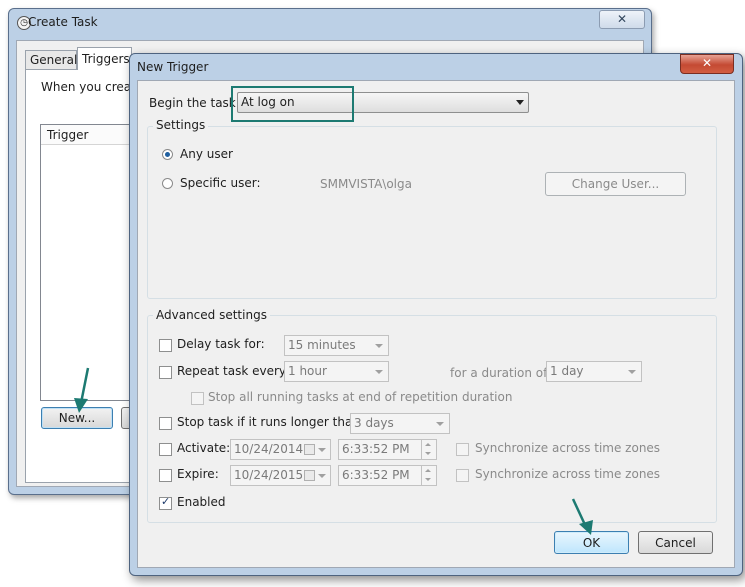  I want to click on arrow-head-ok, so click(586, 527).